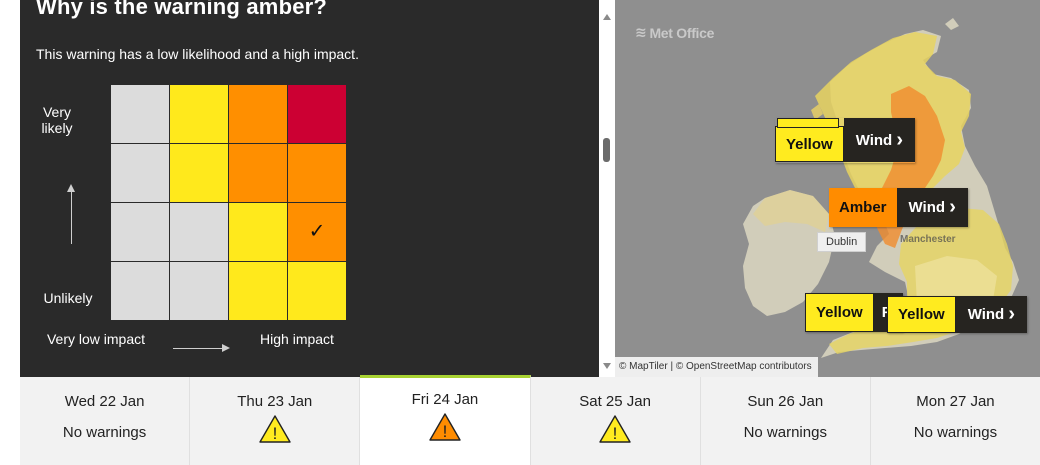 This screenshot has height=465, width=1040. Describe the element at coordinates (275, 401) in the screenshot. I see `day-date: Thu 23 Jan` at that location.